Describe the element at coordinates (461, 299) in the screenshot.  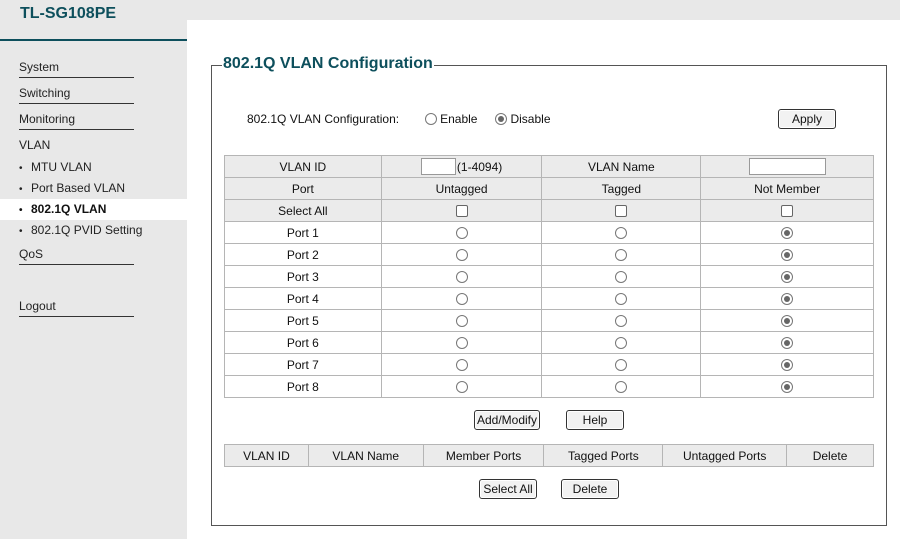
I see `port-4-untagged-radio` at that location.